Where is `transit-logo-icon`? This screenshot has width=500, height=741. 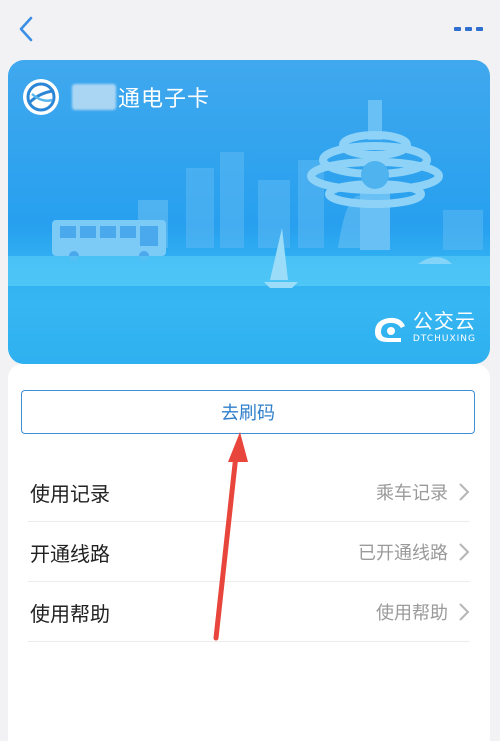 transit-logo-icon is located at coordinates (41, 97).